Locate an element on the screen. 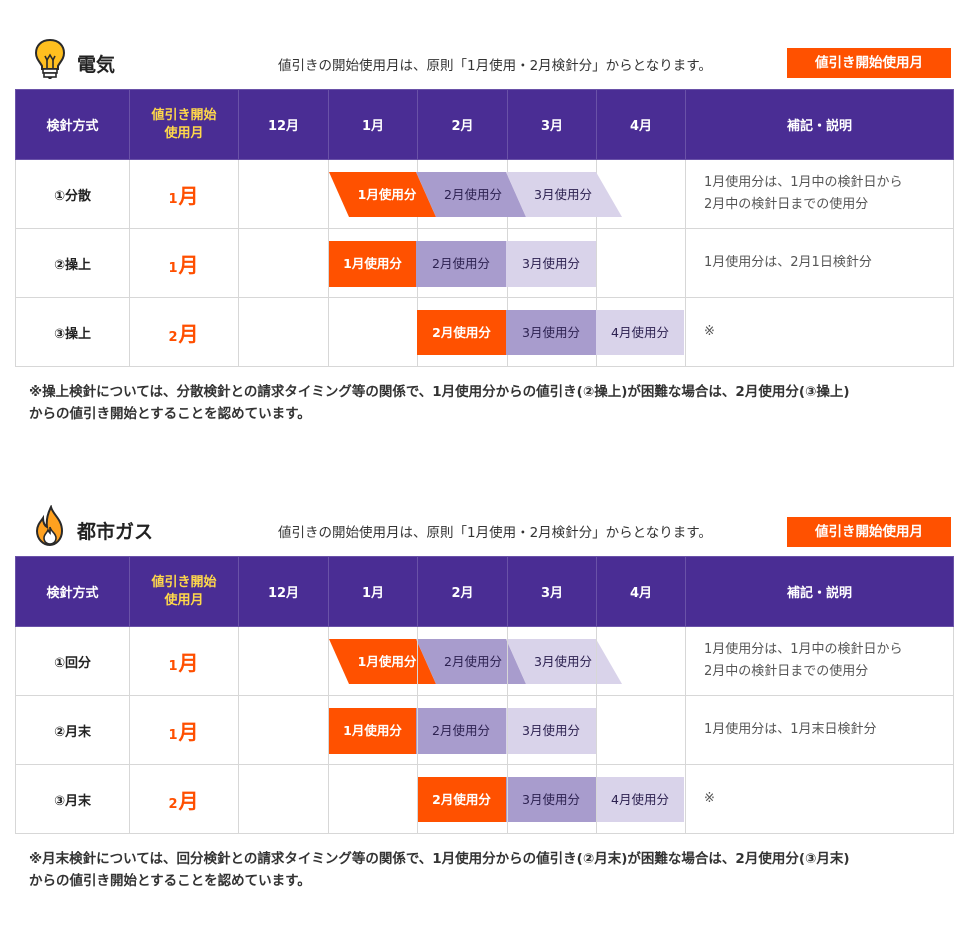  header-remarks: 補記・説明 is located at coordinates (819, 591).